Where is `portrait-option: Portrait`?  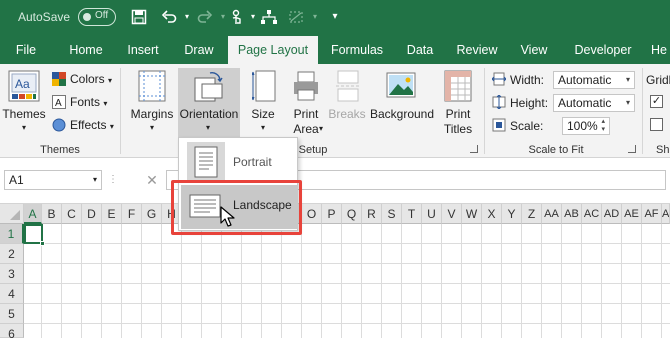 portrait-option: Portrait is located at coordinates (239, 162).